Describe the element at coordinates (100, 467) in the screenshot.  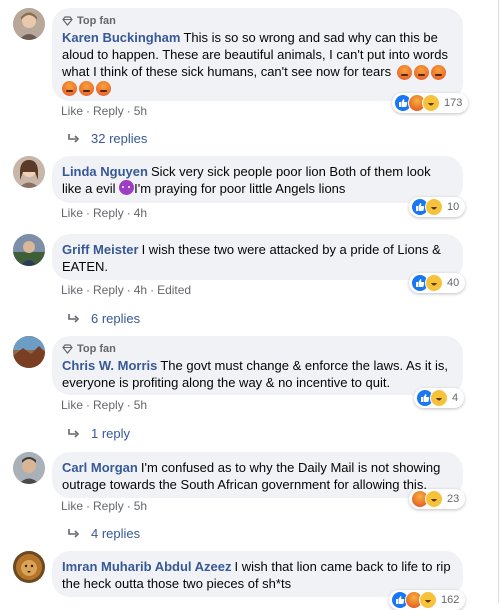
I see `comment-author: Carl Morgan` at that location.